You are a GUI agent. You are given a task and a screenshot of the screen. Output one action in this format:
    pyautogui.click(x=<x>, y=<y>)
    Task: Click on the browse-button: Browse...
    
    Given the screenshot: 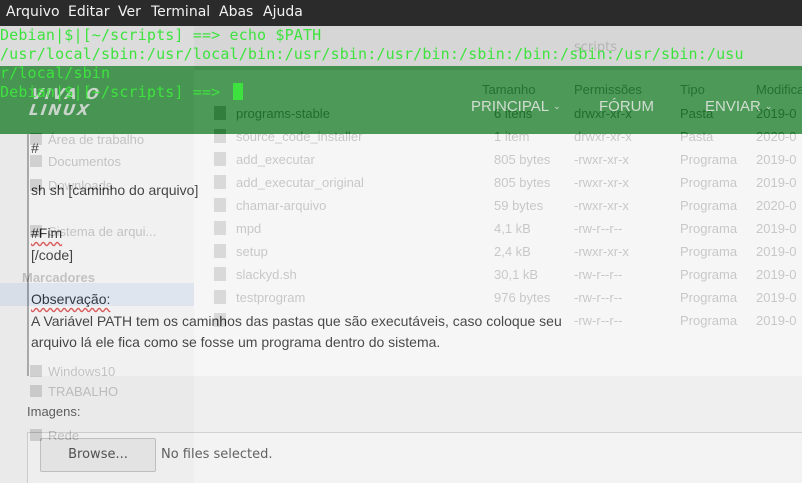 What is the action you would take?
    pyautogui.click(x=98, y=455)
    